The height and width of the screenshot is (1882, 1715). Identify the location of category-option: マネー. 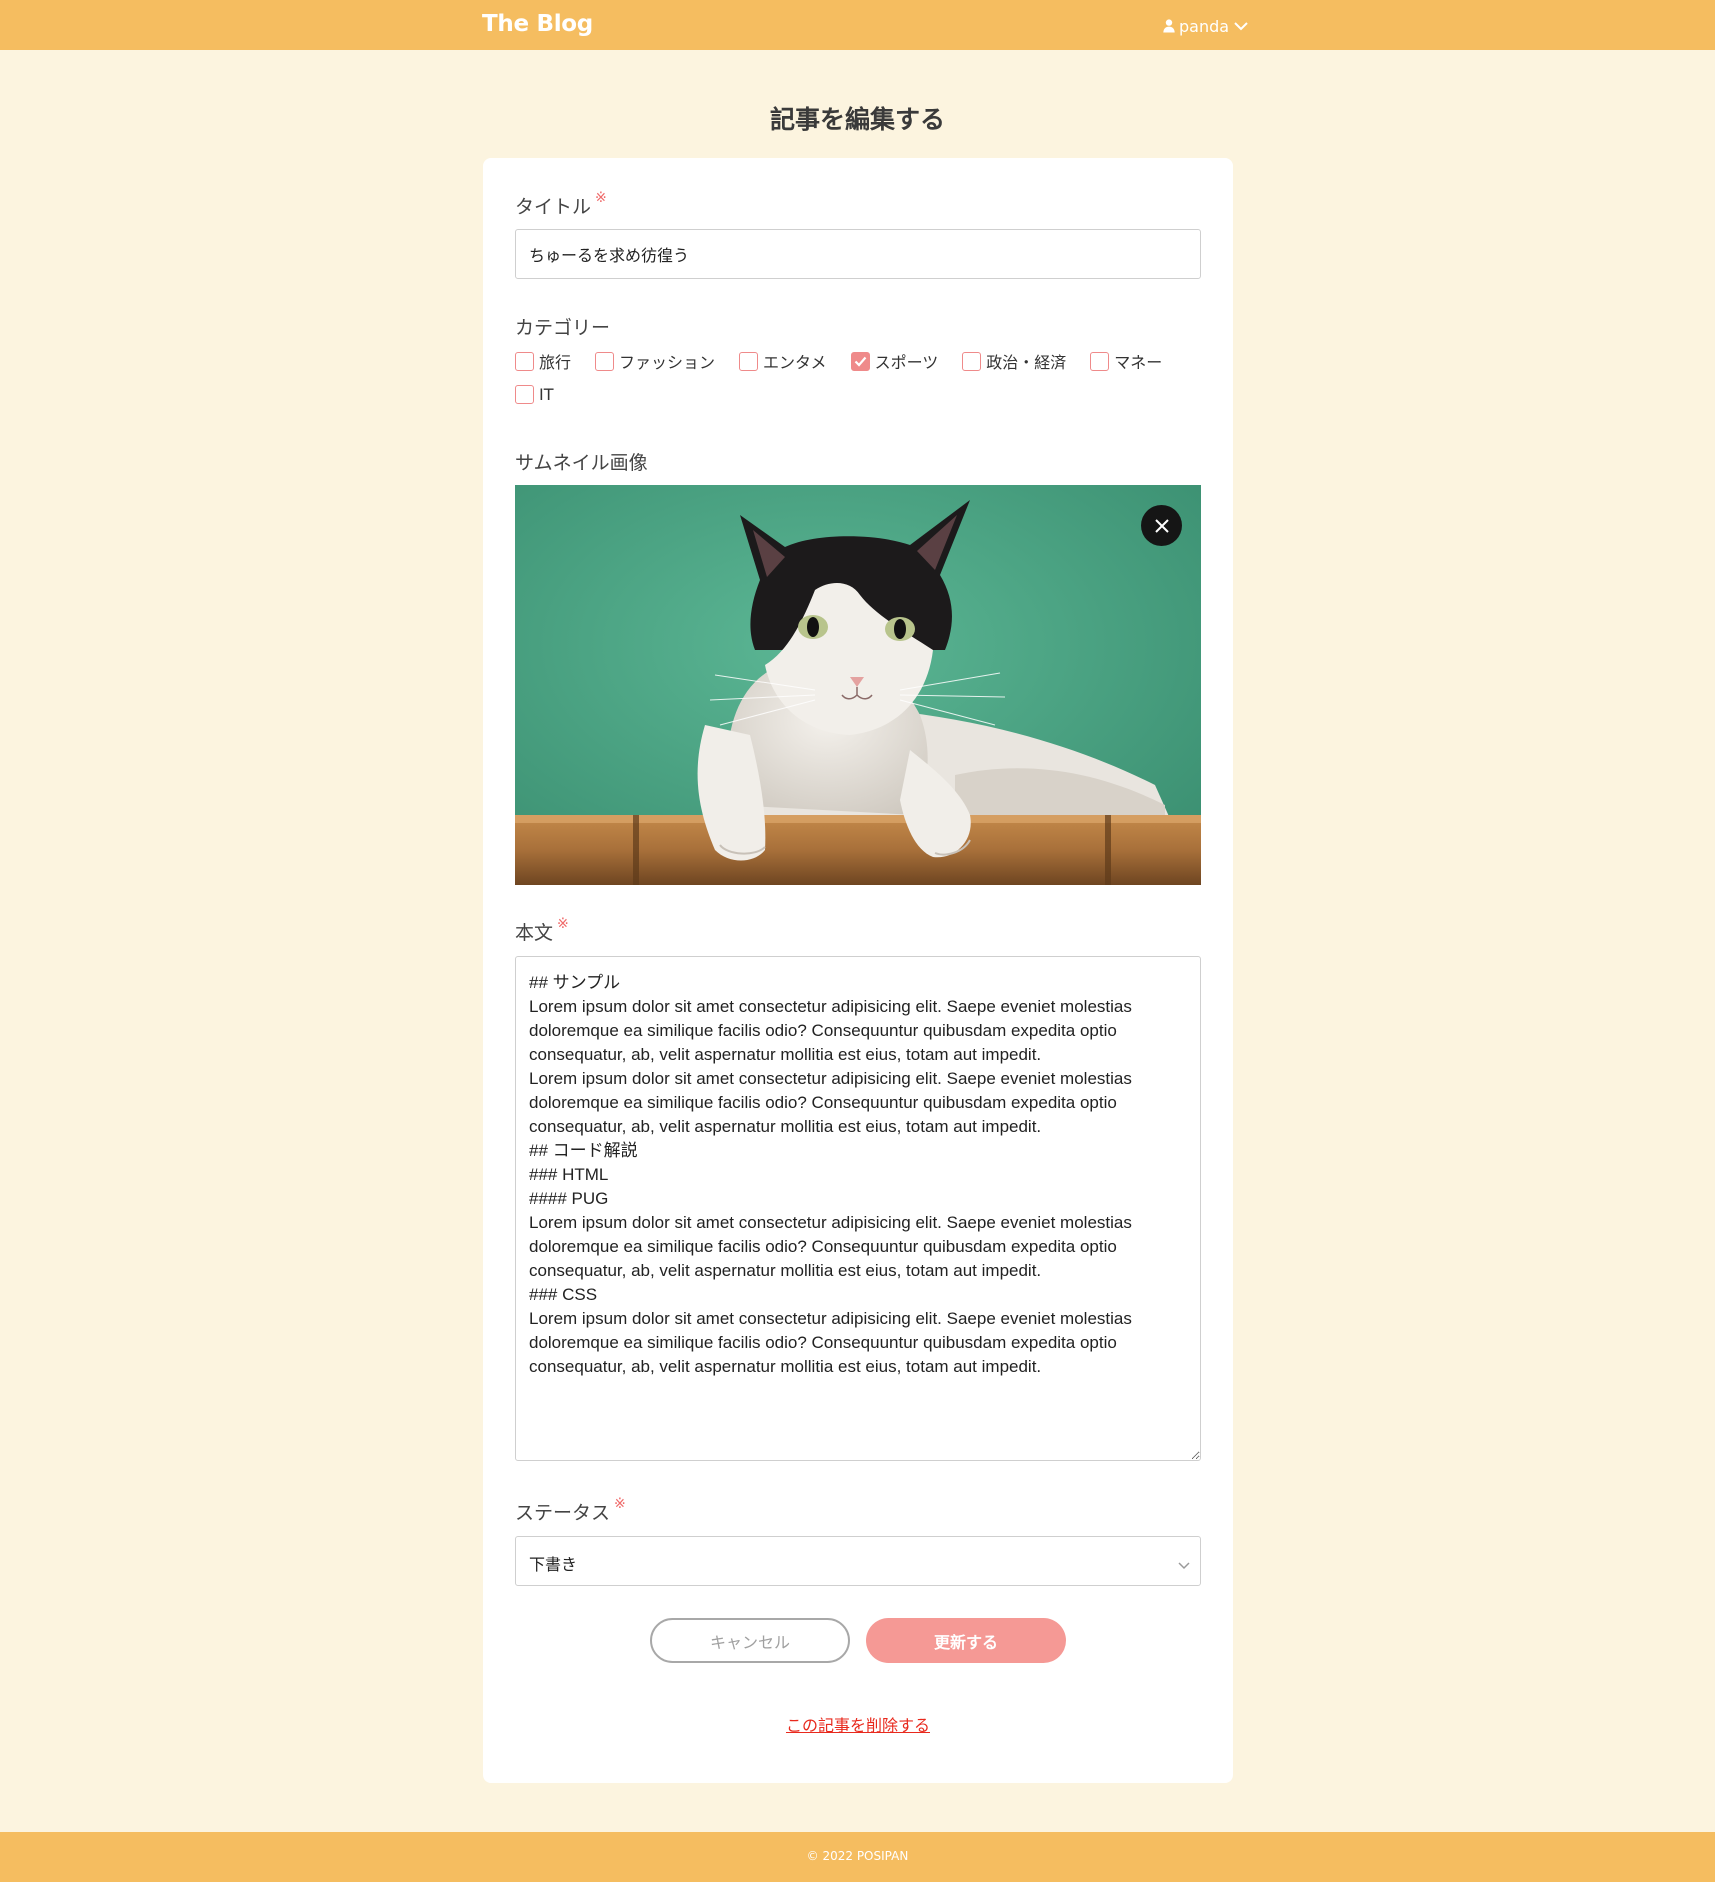
(1126, 361).